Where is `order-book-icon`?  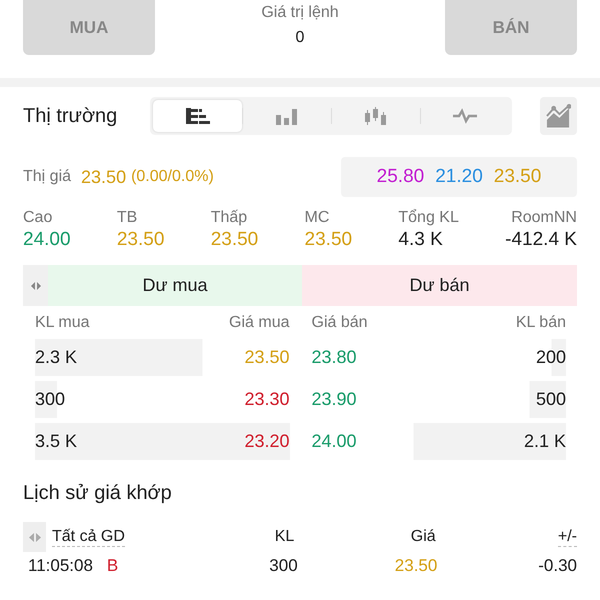
order-book-icon is located at coordinates (198, 116).